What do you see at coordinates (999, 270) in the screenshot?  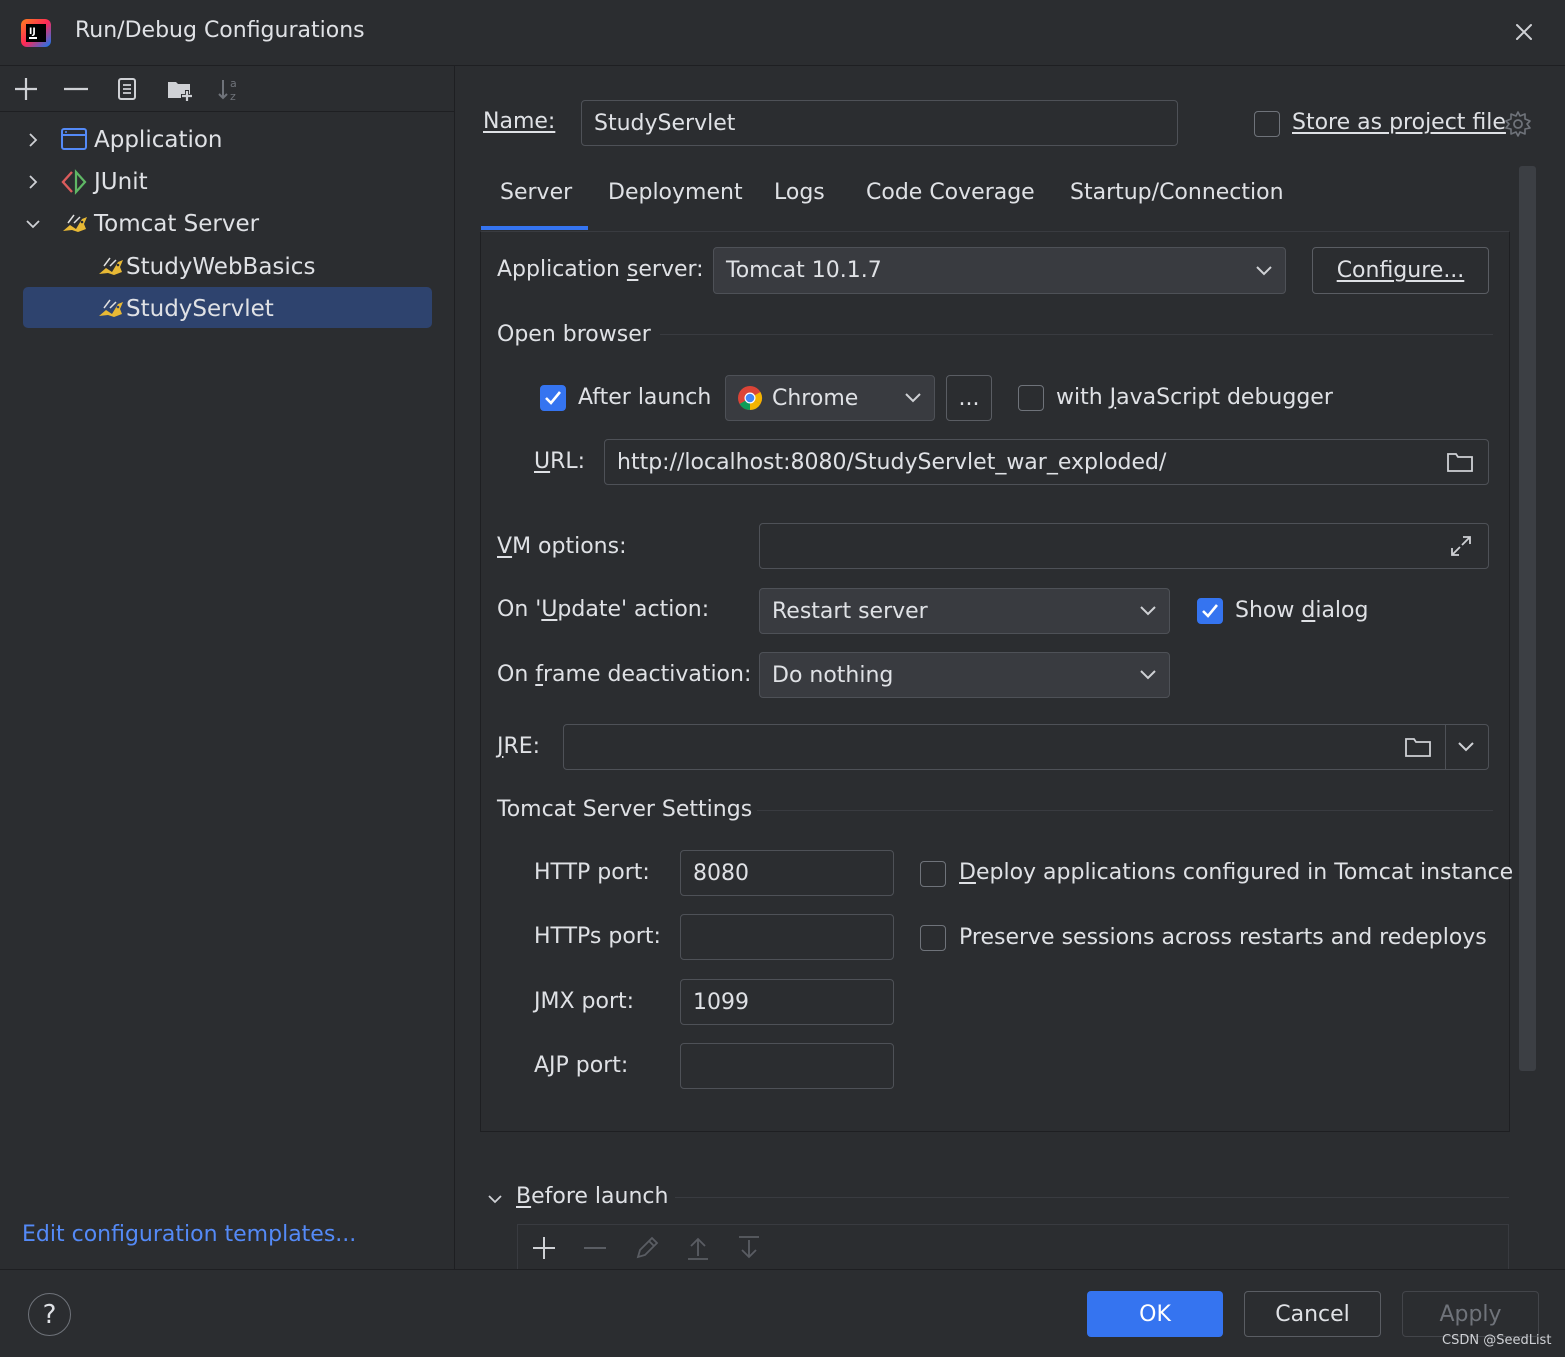 I see `application-server-select: Tomcat 10.1.7` at bounding box center [999, 270].